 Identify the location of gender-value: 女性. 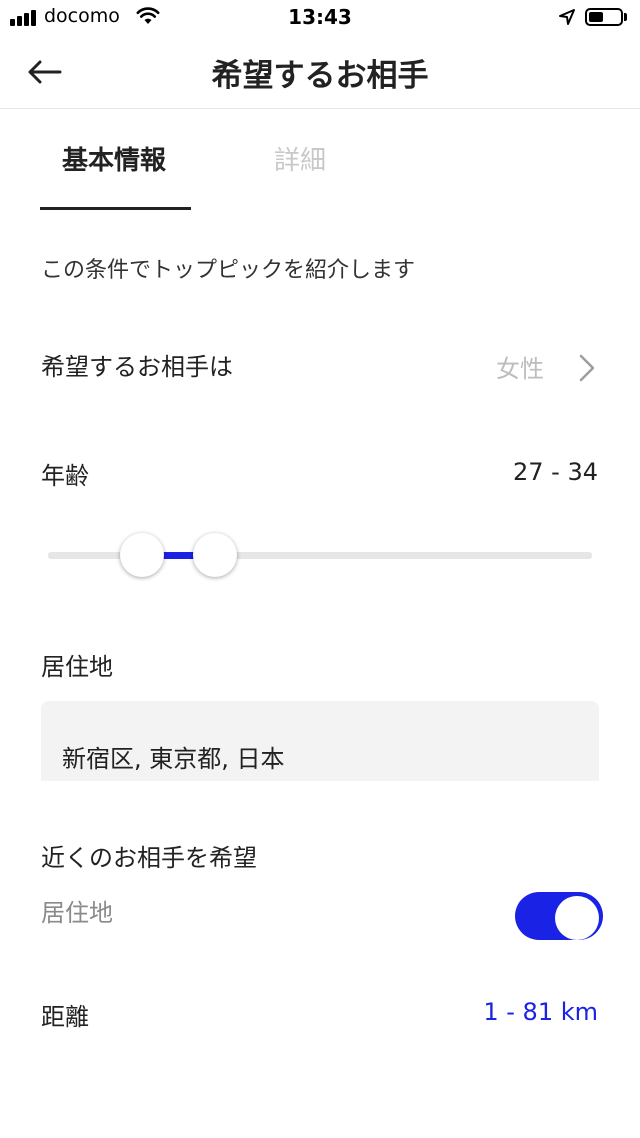
(520, 369).